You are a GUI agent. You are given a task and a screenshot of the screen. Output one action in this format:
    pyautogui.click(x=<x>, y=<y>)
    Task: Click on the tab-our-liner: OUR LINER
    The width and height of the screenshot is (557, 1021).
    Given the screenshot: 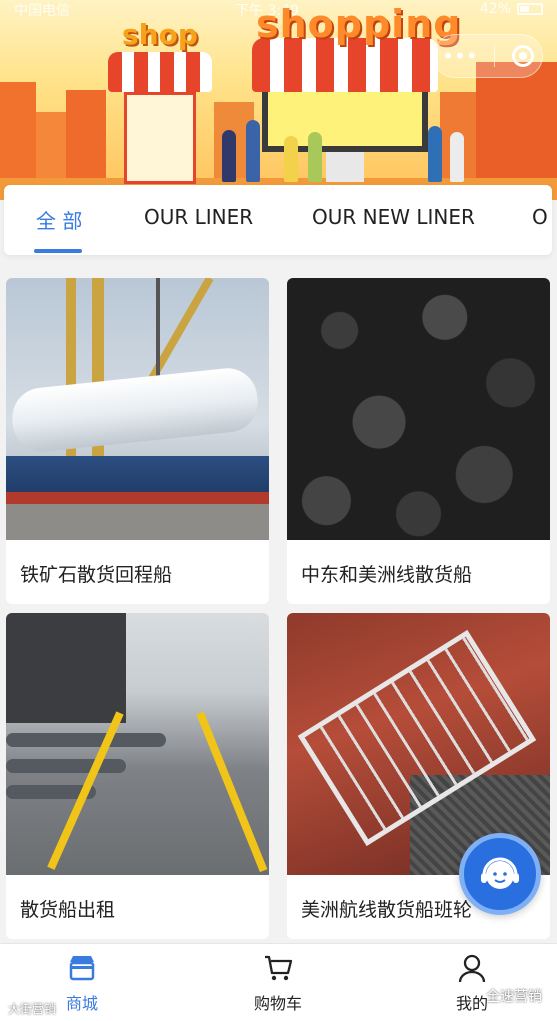 What is the action you would take?
    pyautogui.click(x=198, y=217)
    